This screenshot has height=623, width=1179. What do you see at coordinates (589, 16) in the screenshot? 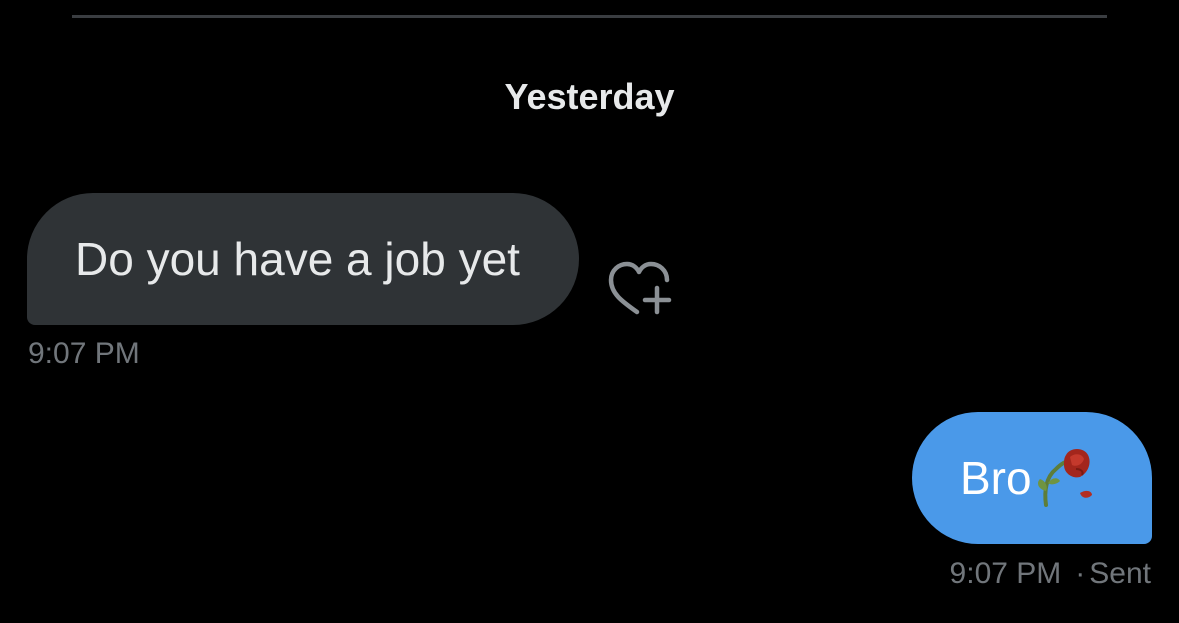
I see `top-divider` at bounding box center [589, 16].